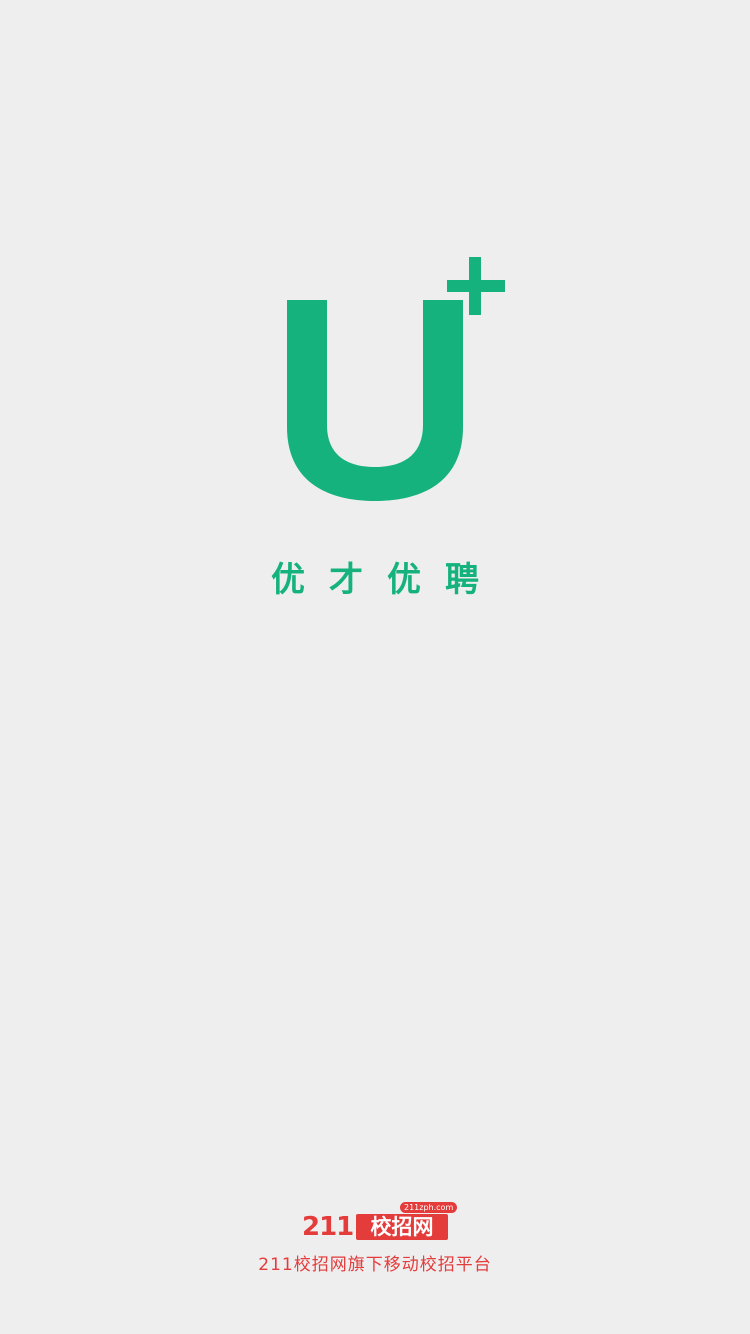 Image resolution: width=750 pixels, height=1334 pixels. What do you see at coordinates (476, 286) in the screenshot?
I see `plus-horizontal-bar` at bounding box center [476, 286].